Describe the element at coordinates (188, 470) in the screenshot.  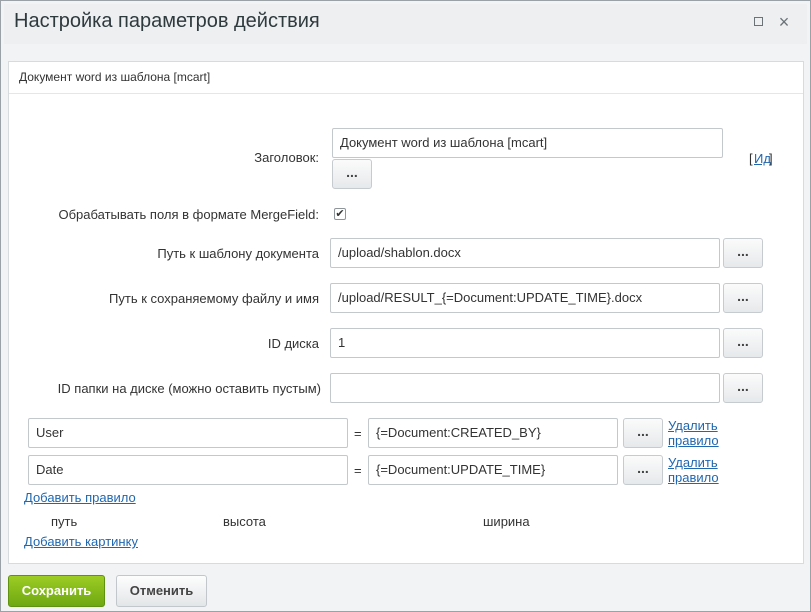
I see `rule-name-input: Date` at that location.